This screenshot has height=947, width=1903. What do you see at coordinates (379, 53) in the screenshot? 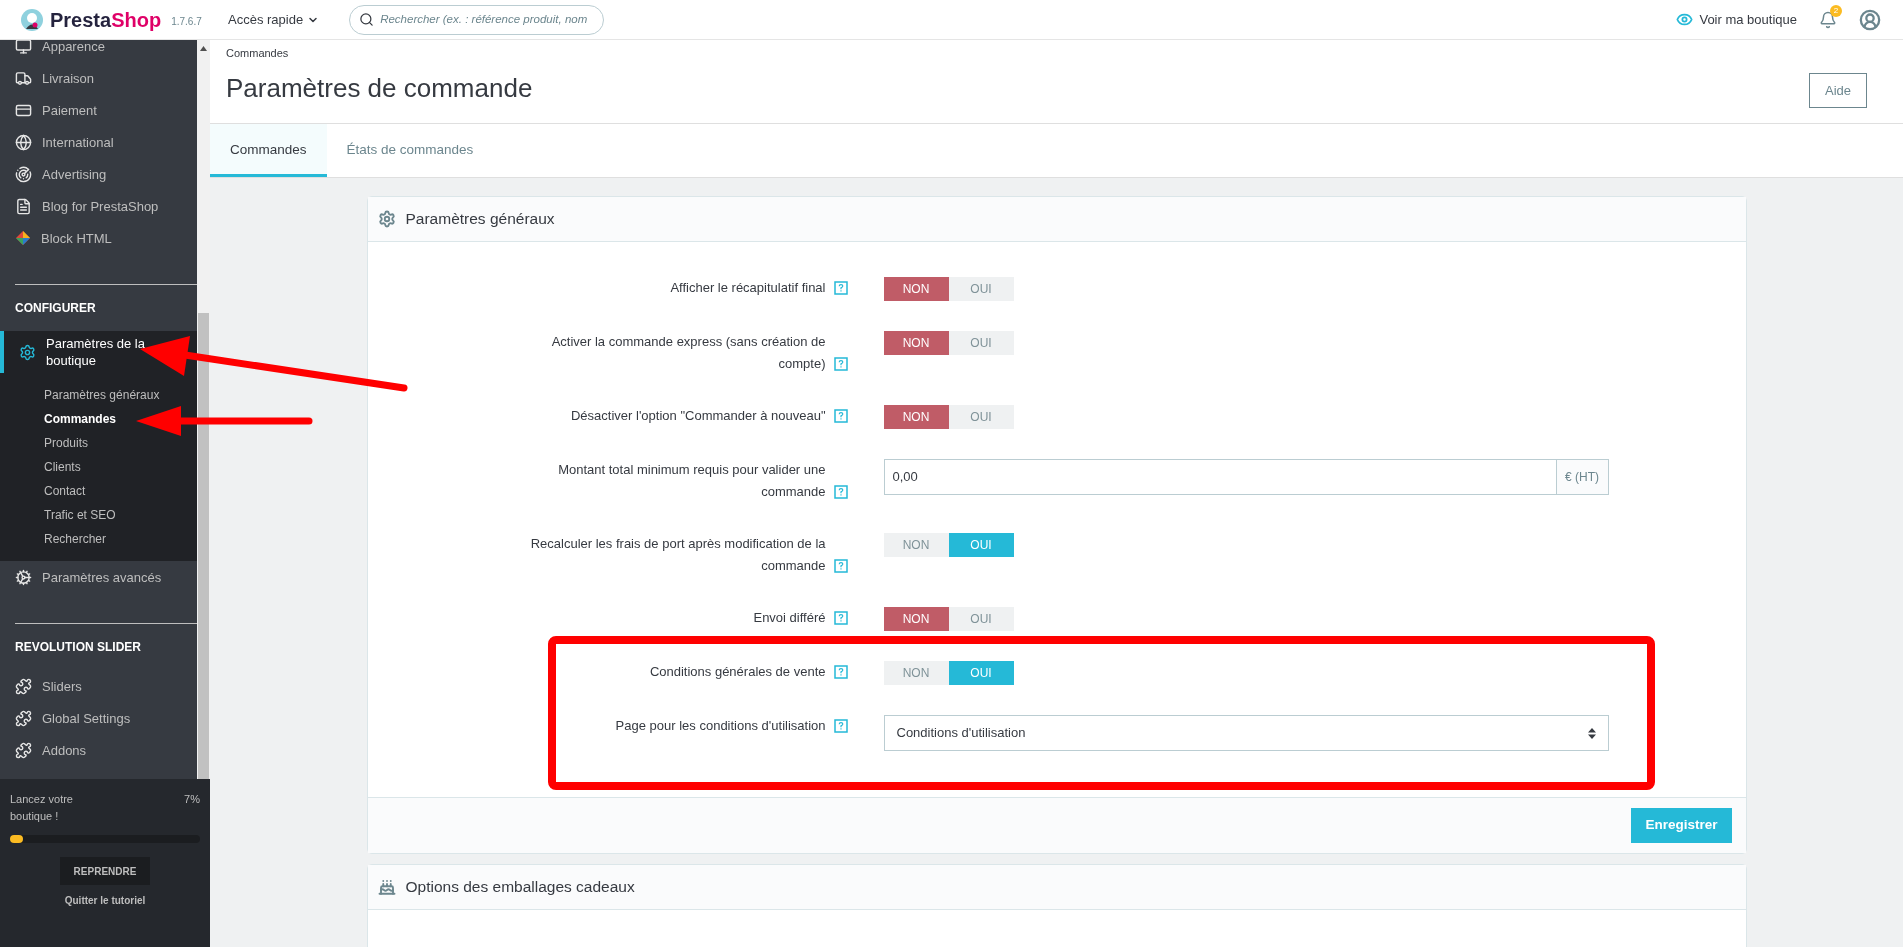
I see `breadcrumb: Commandes` at bounding box center [379, 53].